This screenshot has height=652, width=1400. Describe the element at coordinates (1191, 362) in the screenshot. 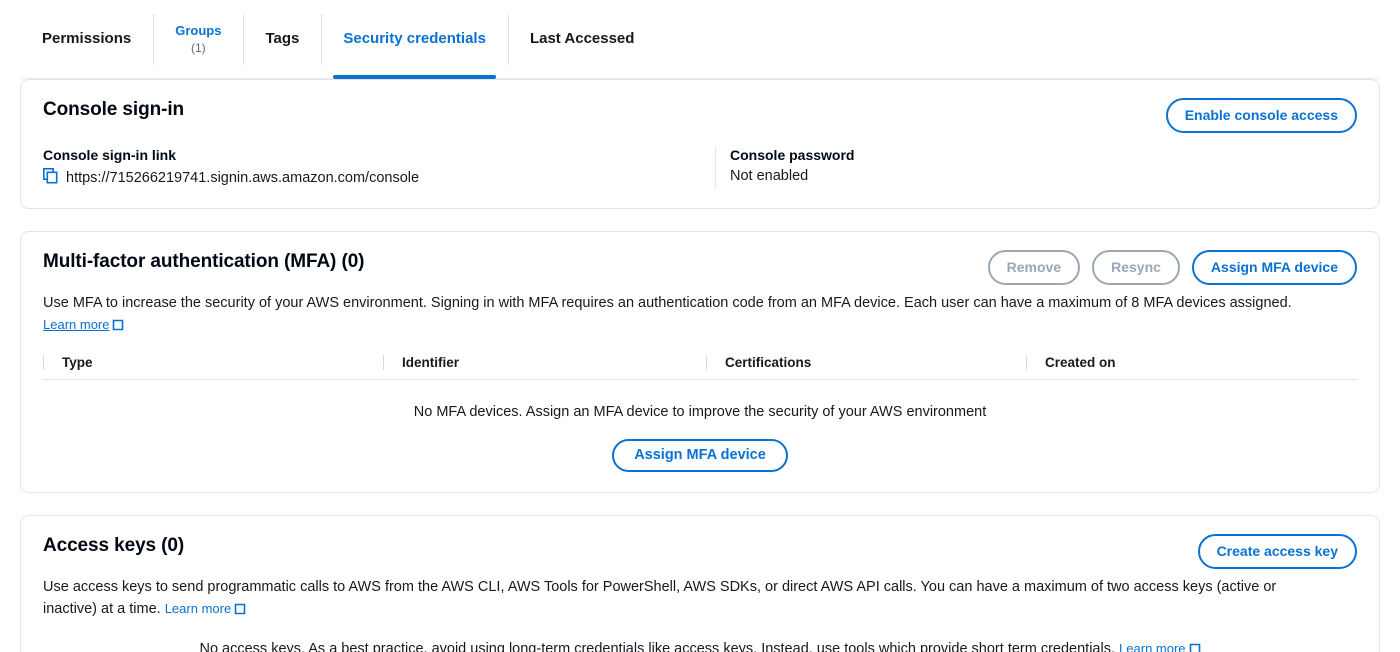

I see `mfa-column-created-on: Created on` at that location.